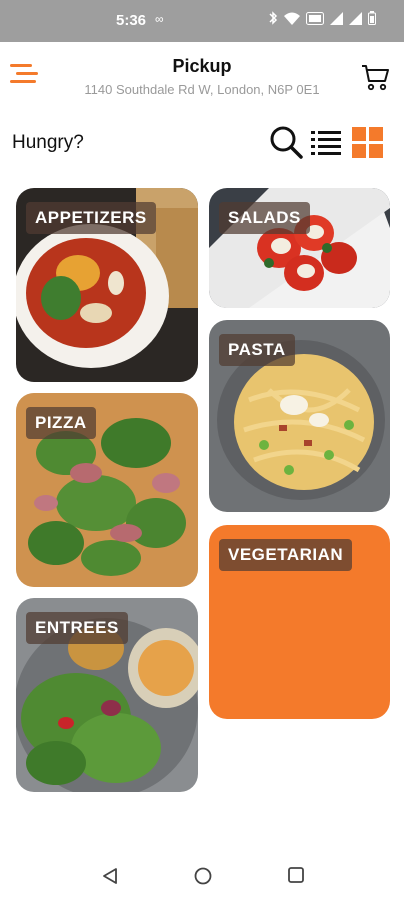 The height and width of the screenshot is (900, 404). What do you see at coordinates (296, 875) in the screenshot?
I see `recent-apps-icon` at bounding box center [296, 875].